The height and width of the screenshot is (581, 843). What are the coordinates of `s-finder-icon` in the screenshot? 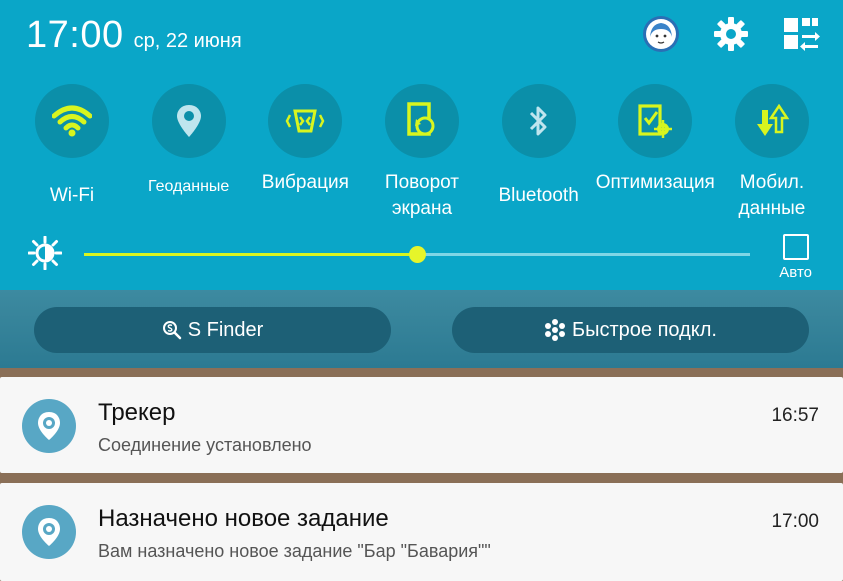 It's located at (171, 330).